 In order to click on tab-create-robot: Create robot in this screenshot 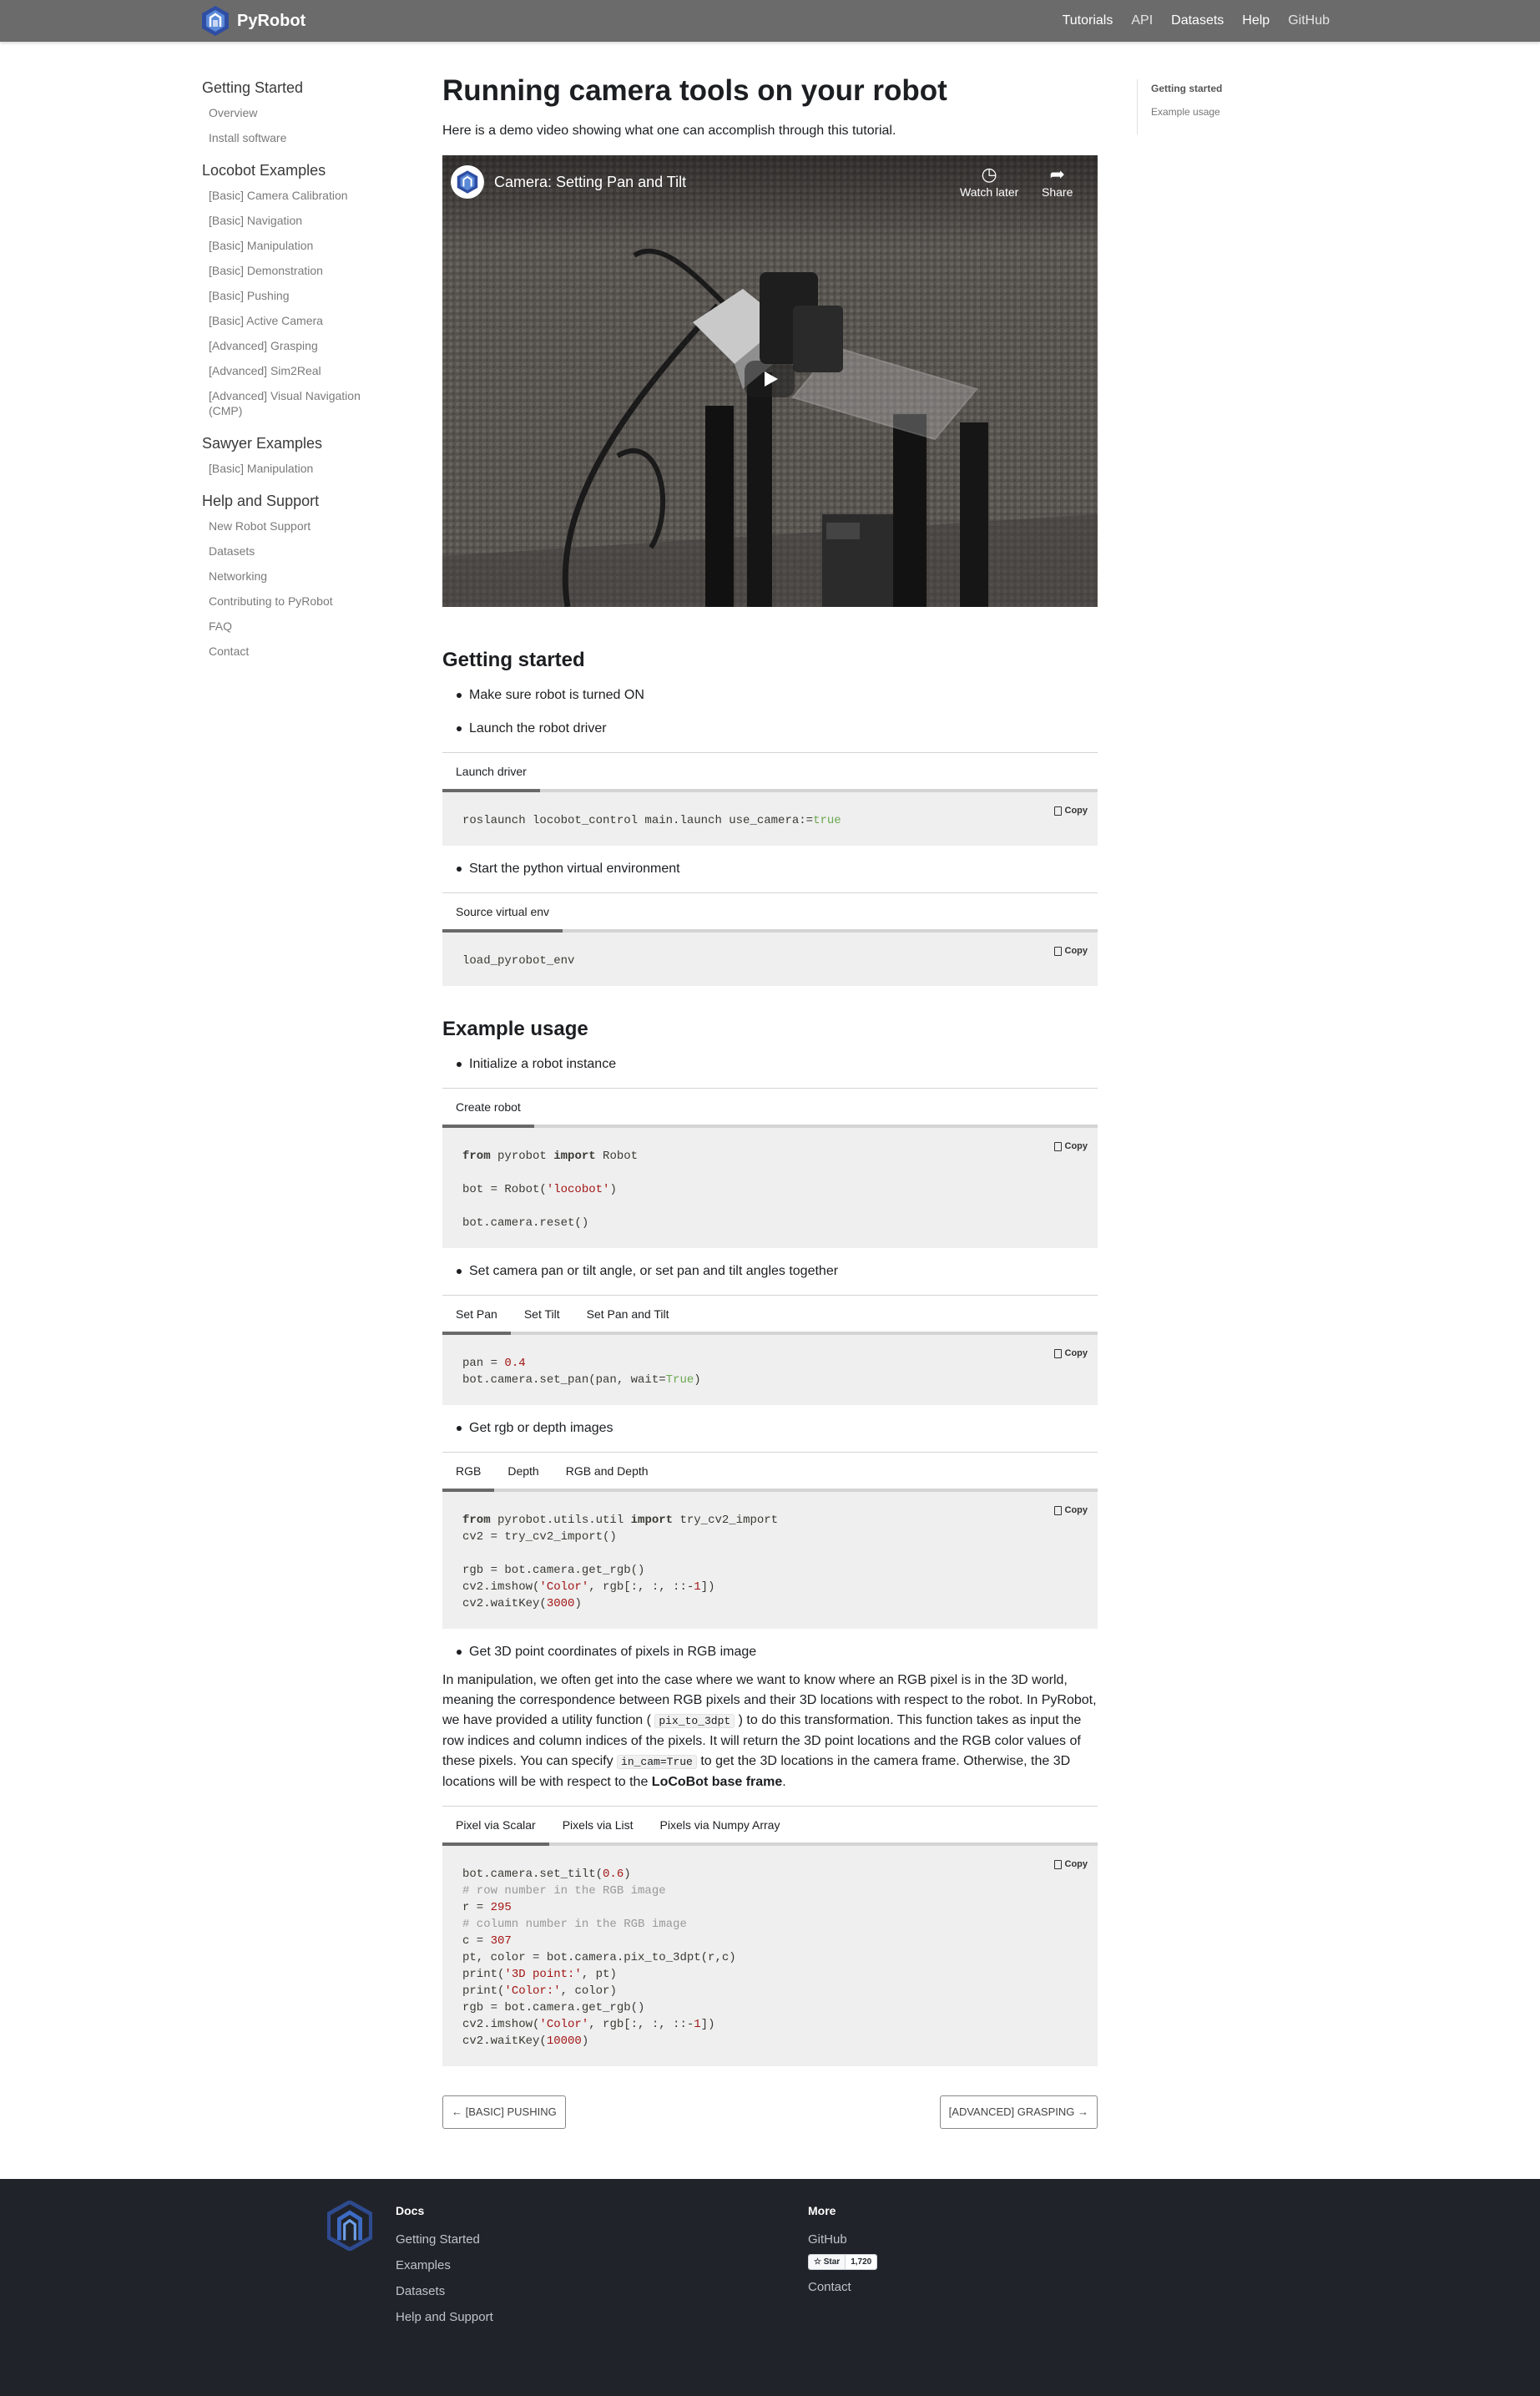, I will do `click(488, 1108)`.